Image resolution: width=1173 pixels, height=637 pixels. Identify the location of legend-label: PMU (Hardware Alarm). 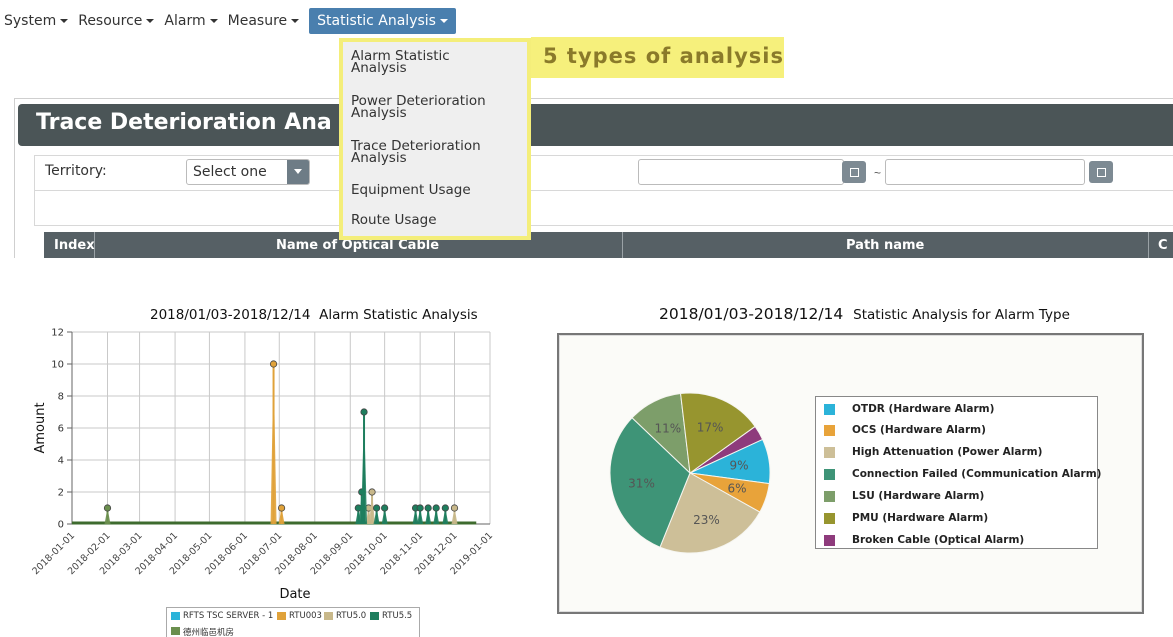
(920, 518).